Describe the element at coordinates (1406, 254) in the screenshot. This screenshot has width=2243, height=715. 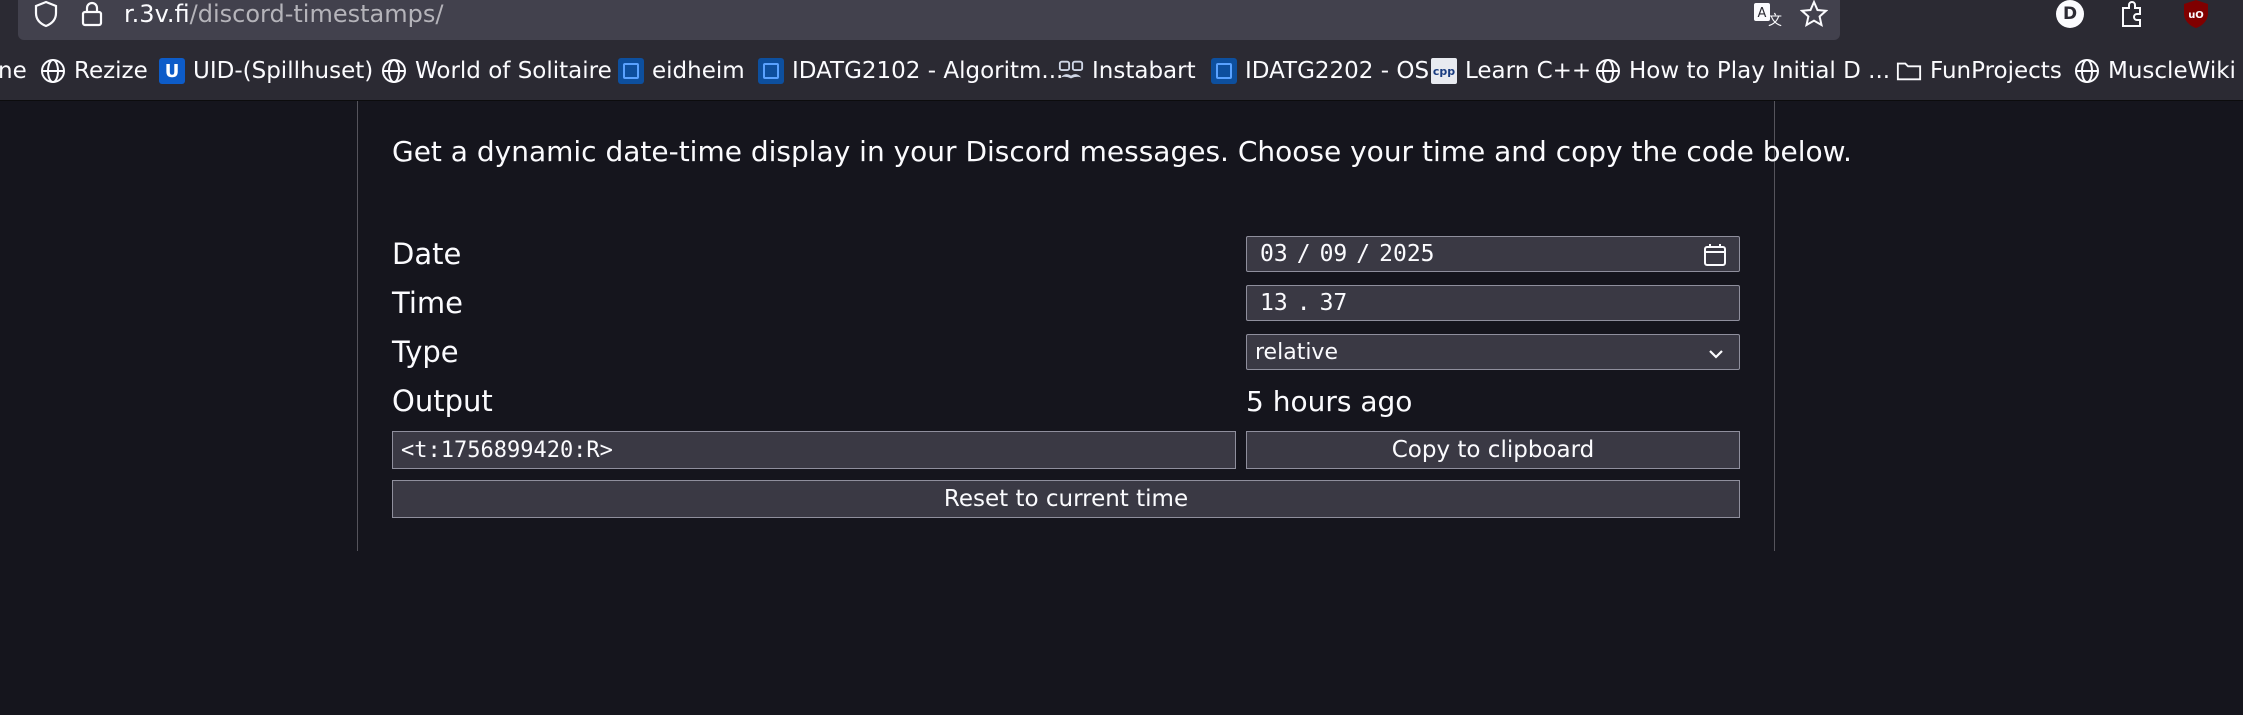
I see `date-year: 2025` at that location.